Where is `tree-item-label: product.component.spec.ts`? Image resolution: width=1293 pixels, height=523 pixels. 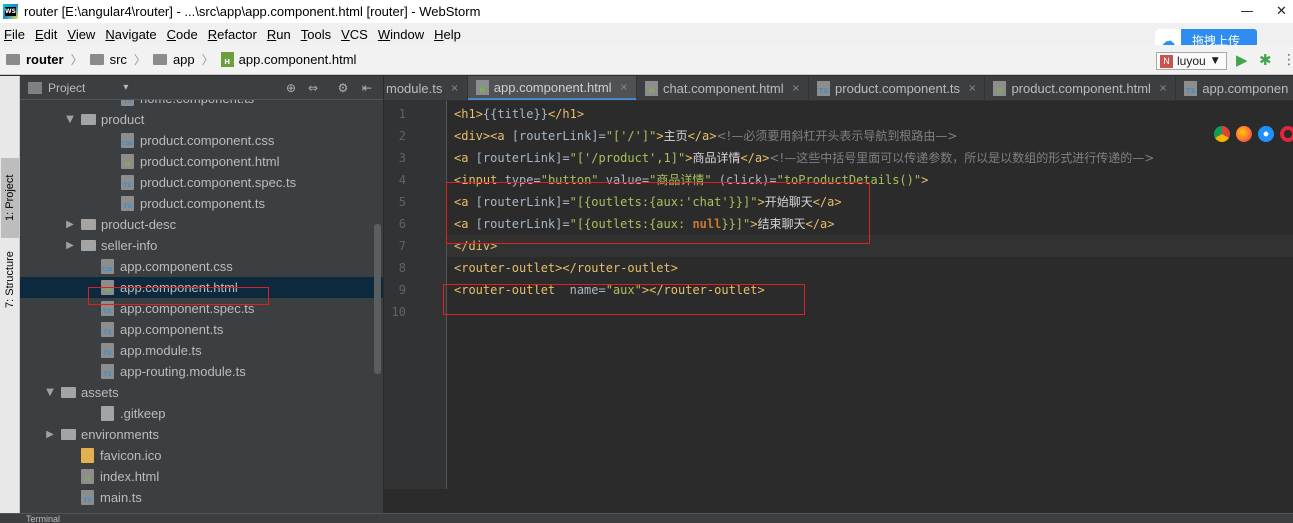 tree-item-label: product.component.spec.ts is located at coordinates (218, 182).